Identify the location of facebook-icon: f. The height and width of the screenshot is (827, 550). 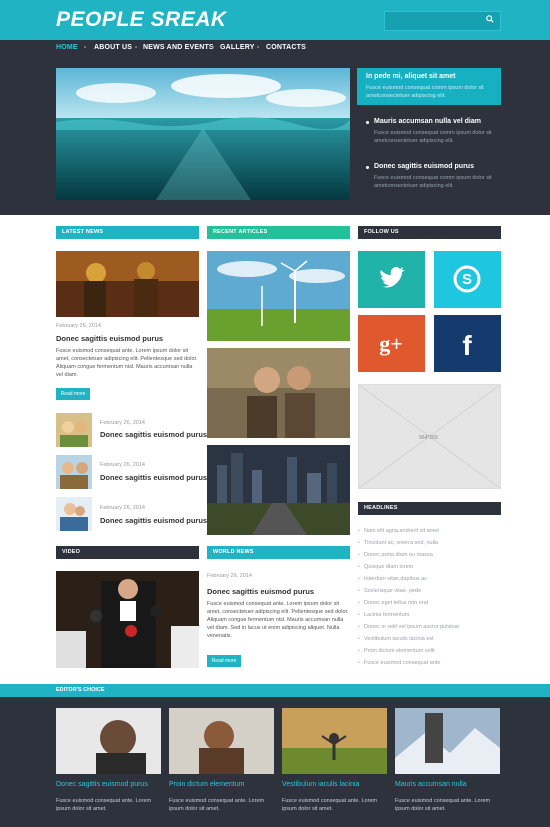
(467, 345).